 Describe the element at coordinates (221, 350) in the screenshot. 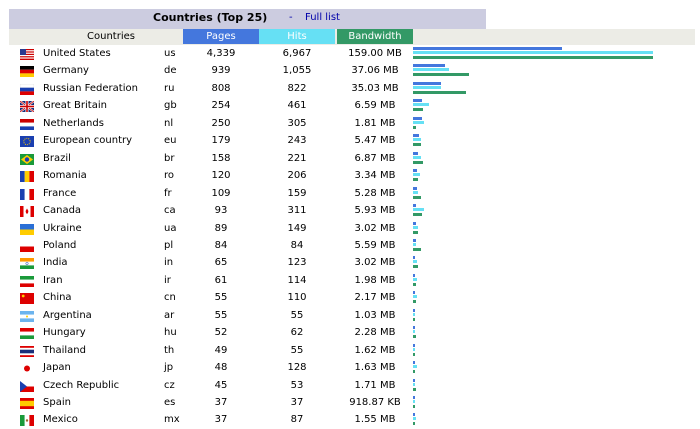

I see `pages-value: 49` at that location.